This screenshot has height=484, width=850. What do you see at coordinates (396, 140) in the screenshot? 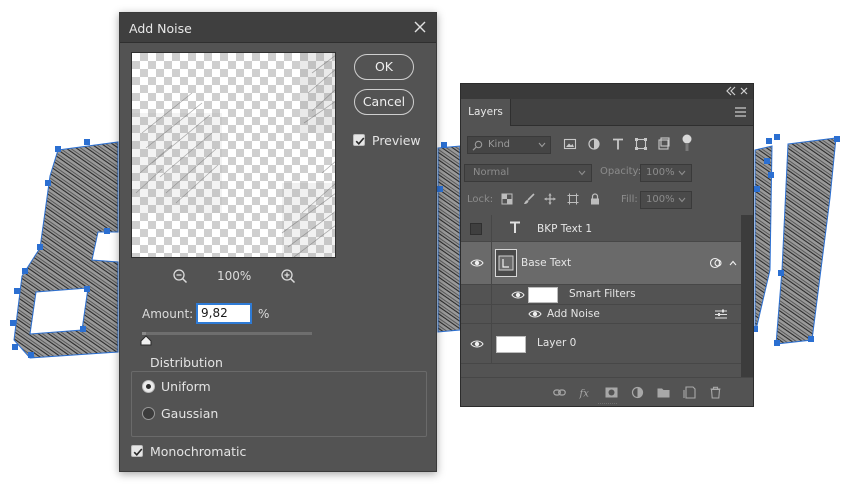
I see `preview-label: Preview` at bounding box center [396, 140].